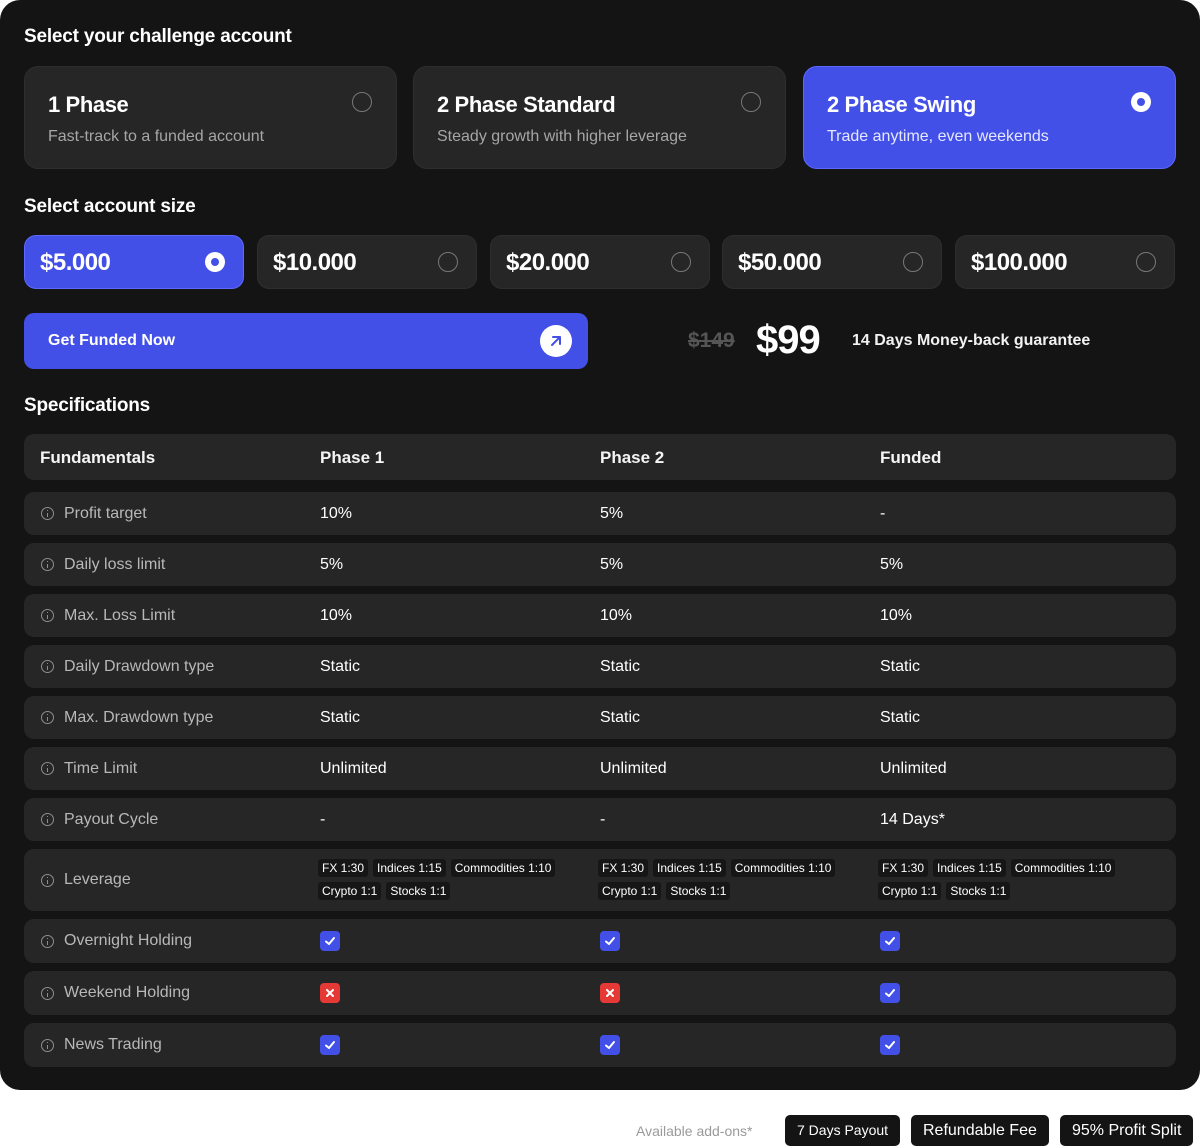 The width and height of the screenshot is (1200, 1146). I want to click on table-row: Profit target 10% 5% -, so click(600, 513).